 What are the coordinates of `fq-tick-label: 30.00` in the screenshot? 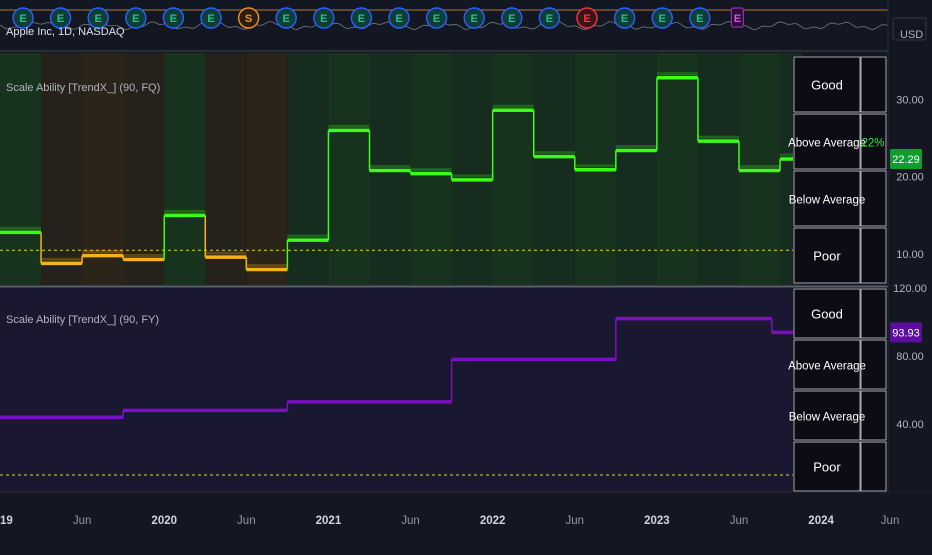 It's located at (910, 100).